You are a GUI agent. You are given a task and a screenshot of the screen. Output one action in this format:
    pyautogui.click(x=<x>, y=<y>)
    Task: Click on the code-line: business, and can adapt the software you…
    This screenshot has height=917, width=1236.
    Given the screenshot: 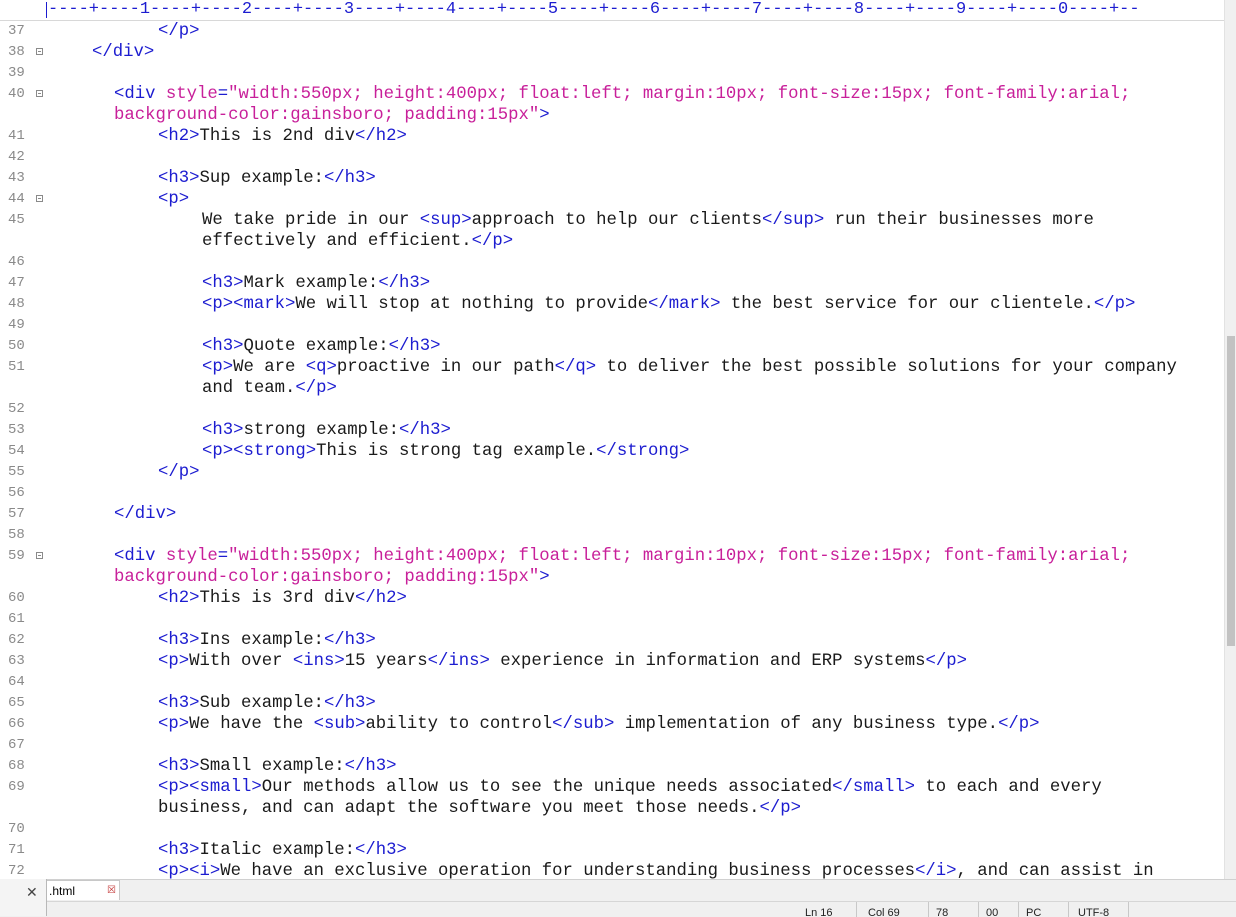 What is the action you would take?
    pyautogui.click(x=612, y=808)
    